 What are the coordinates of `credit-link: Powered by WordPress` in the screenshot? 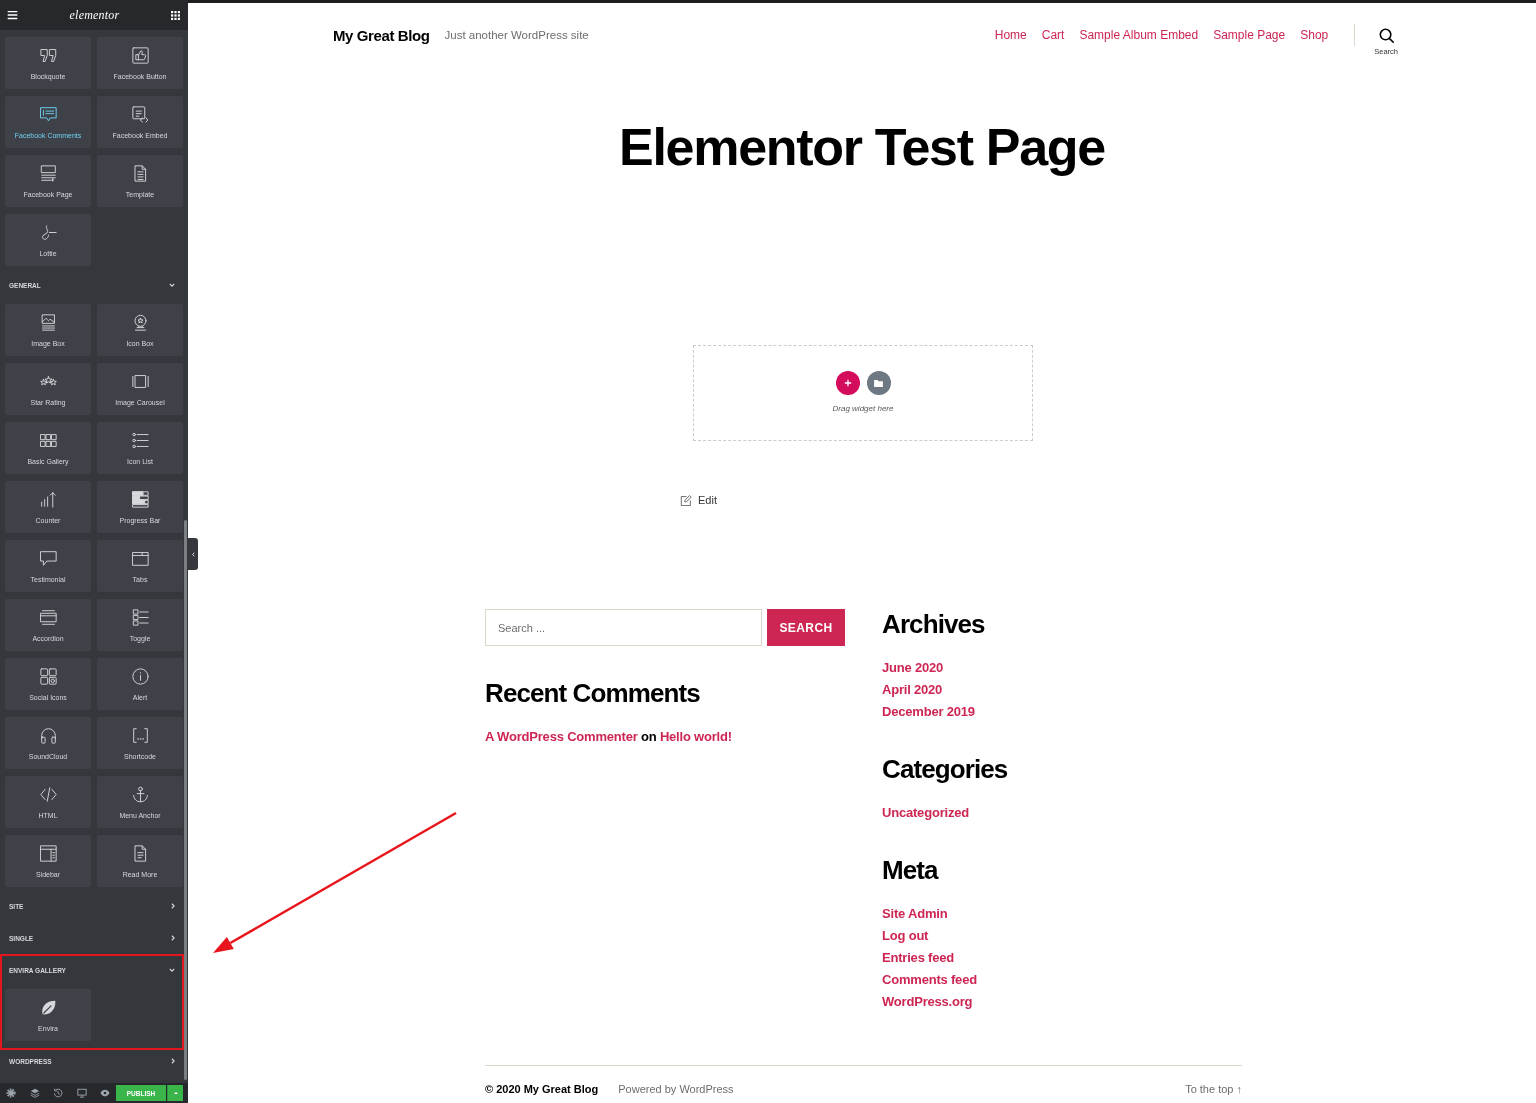 It's located at (676, 1089).